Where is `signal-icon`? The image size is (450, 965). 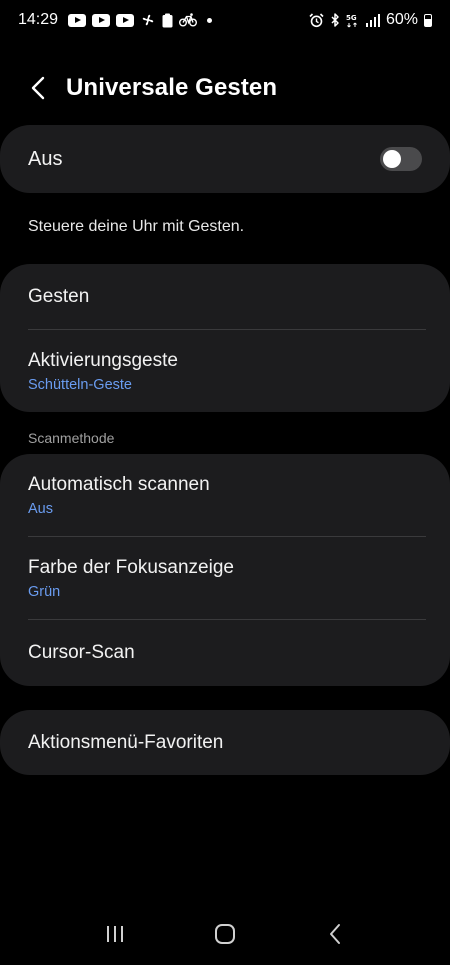
signal-icon is located at coordinates (372, 20).